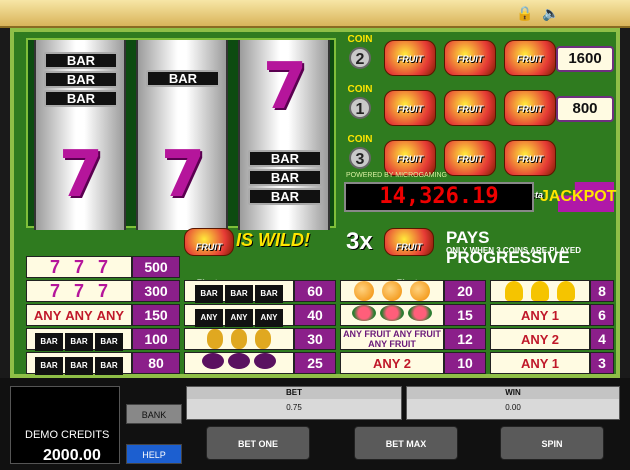  I want to click on bank-button: BANK, so click(154, 414).